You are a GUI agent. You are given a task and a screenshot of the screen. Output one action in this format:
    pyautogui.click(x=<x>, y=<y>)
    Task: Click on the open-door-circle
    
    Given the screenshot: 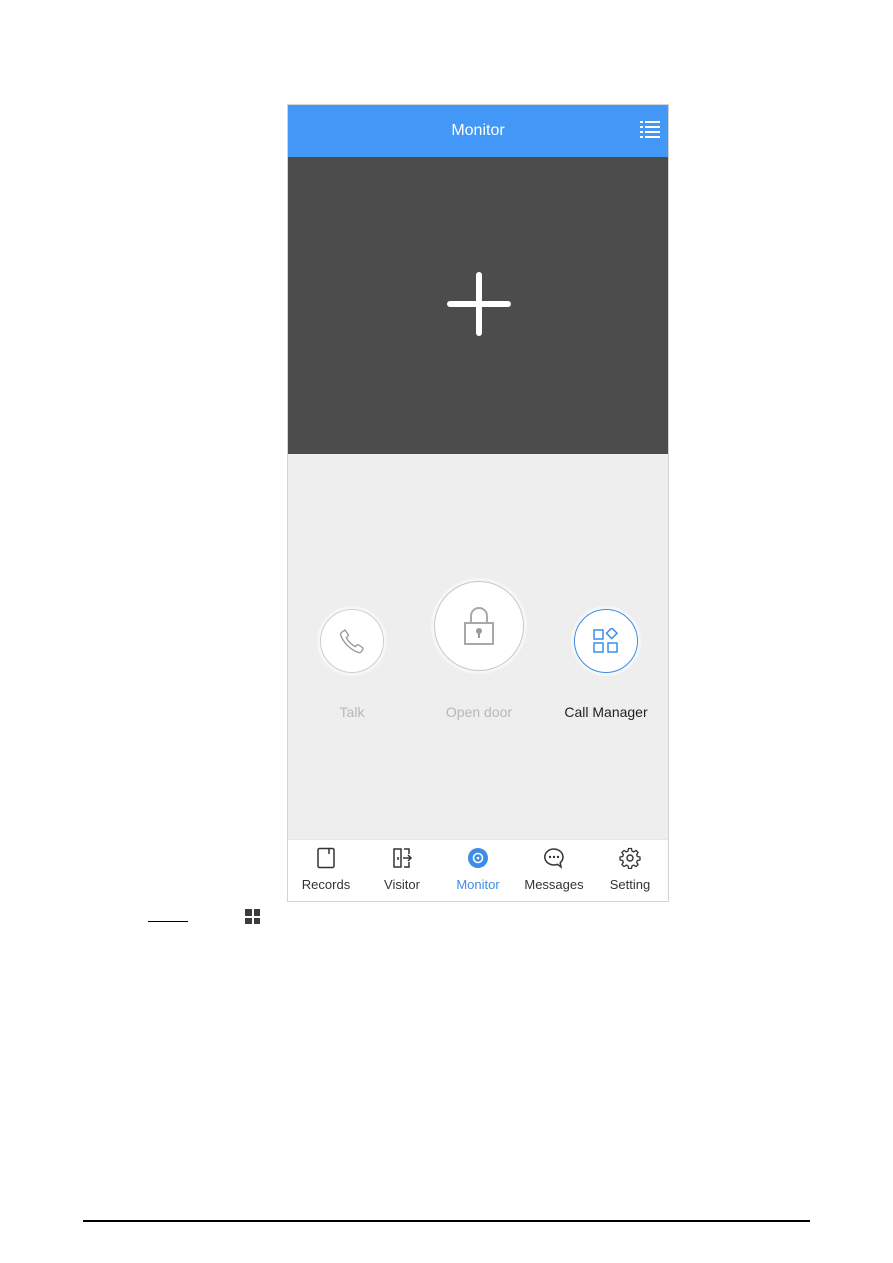 What is the action you would take?
    pyautogui.click(x=479, y=626)
    